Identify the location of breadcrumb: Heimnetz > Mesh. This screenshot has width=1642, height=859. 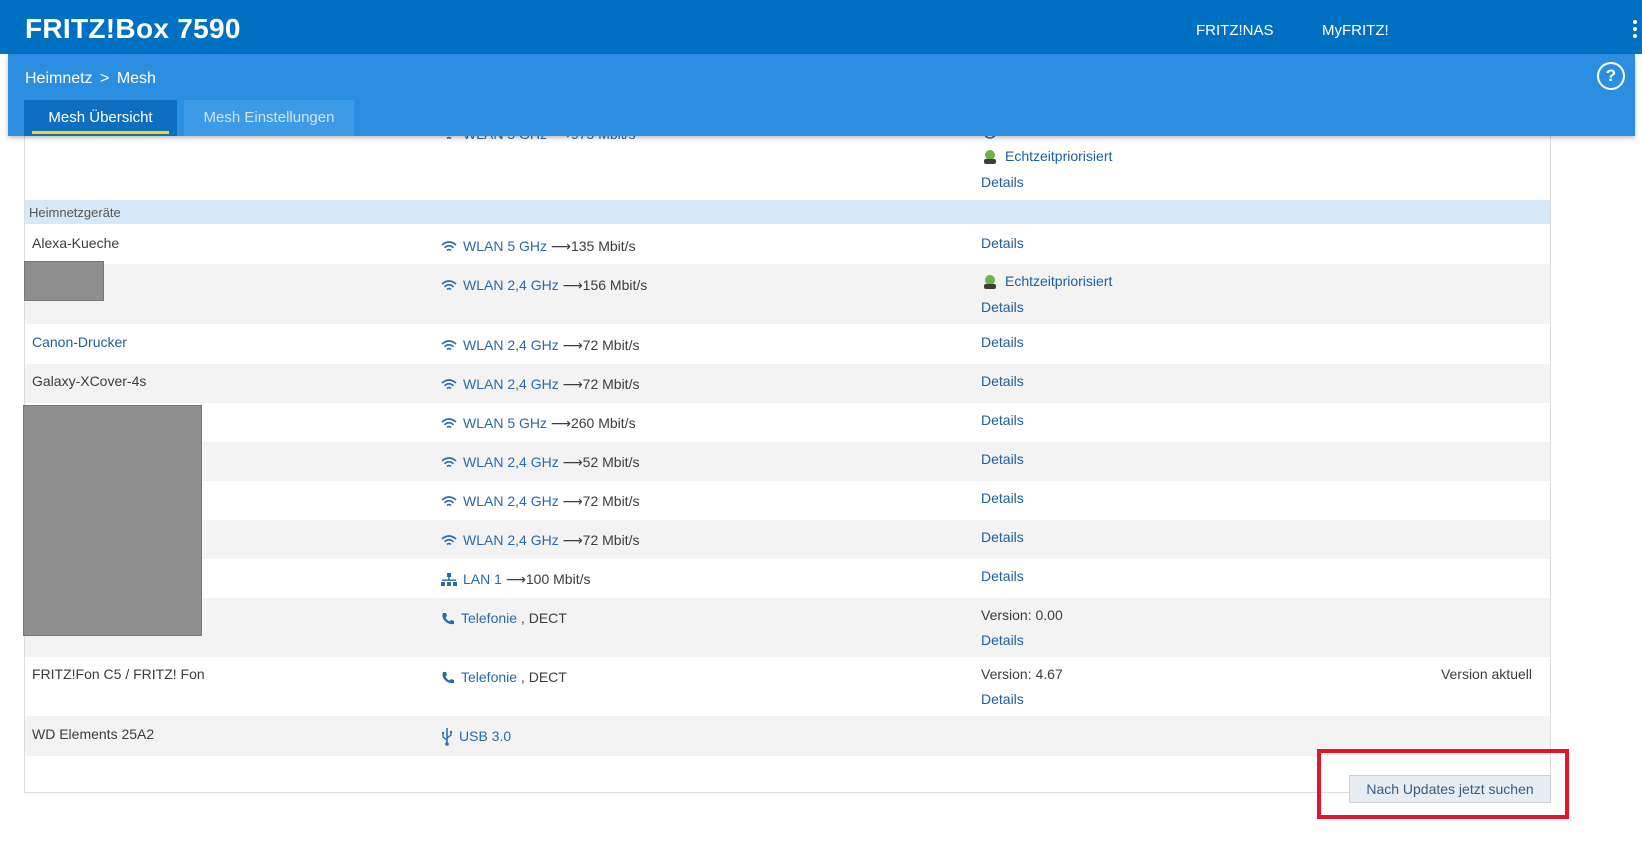
(90, 79).